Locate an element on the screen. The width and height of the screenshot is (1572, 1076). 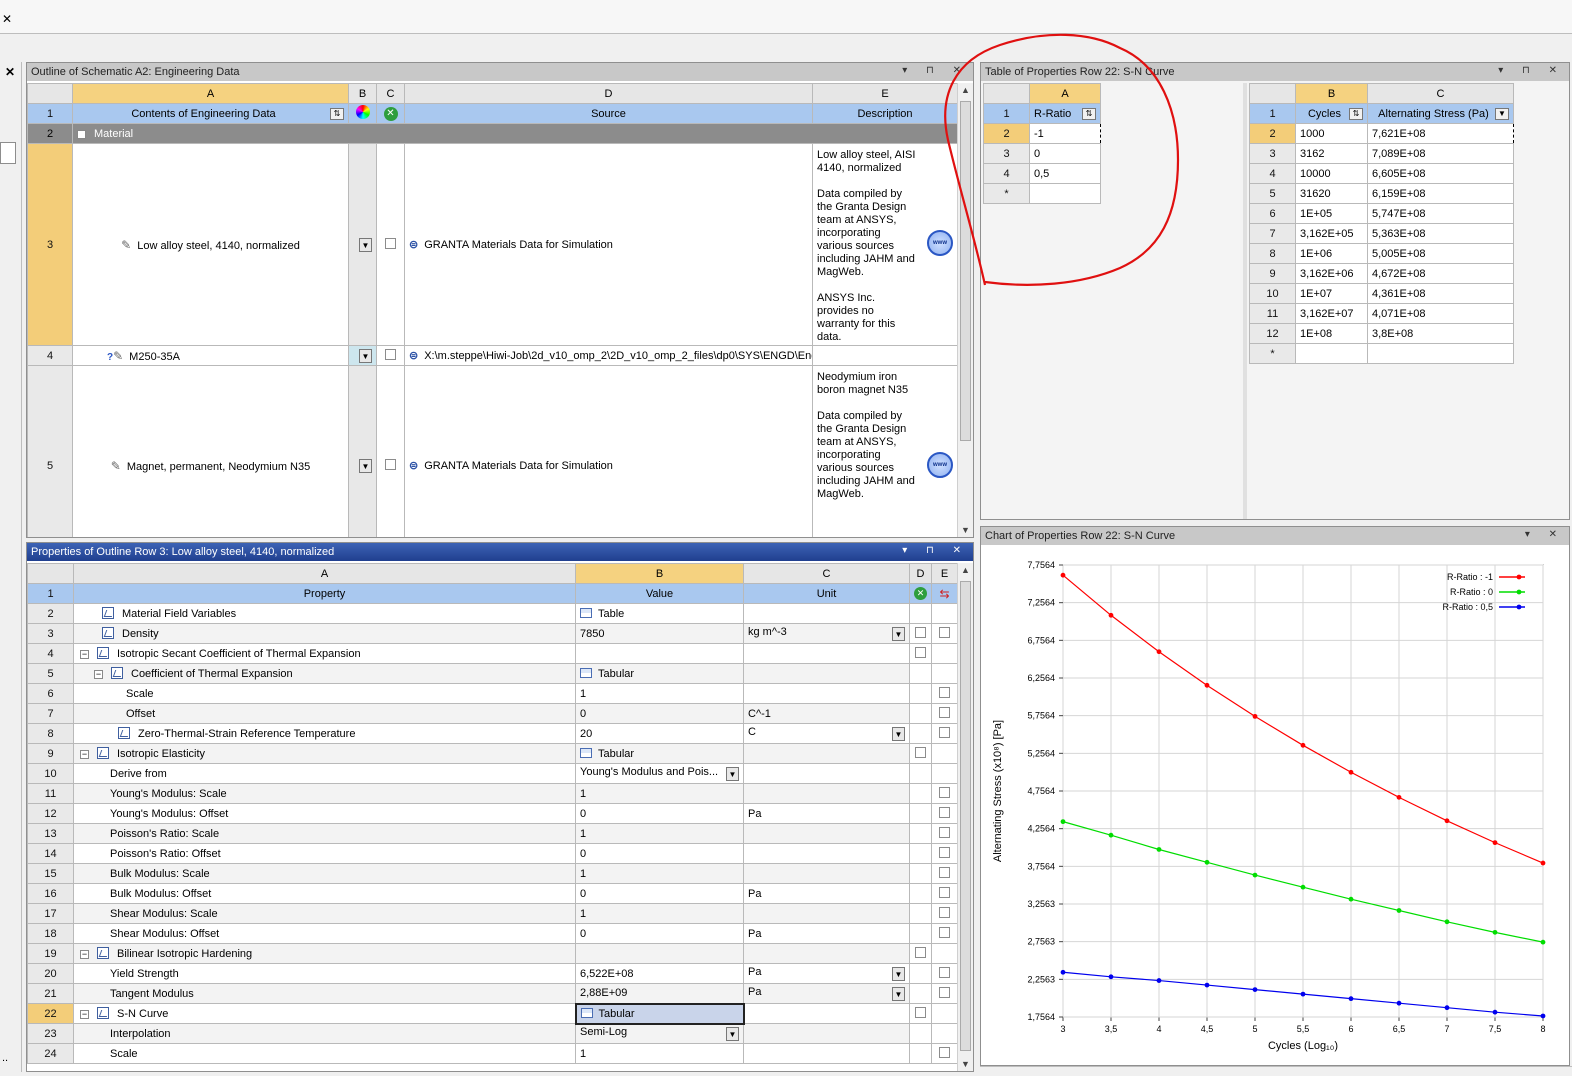
property-row: 12 Young's Modulus: Offset 0 Pa is located at coordinates (492, 813).